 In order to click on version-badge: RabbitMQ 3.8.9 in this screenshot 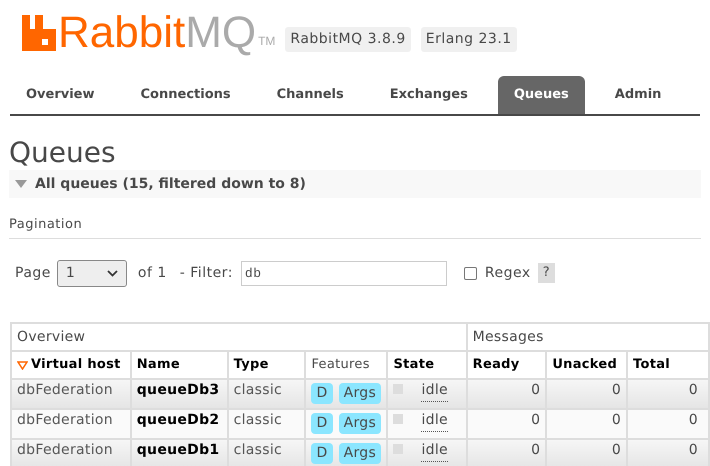, I will do `click(348, 39)`.